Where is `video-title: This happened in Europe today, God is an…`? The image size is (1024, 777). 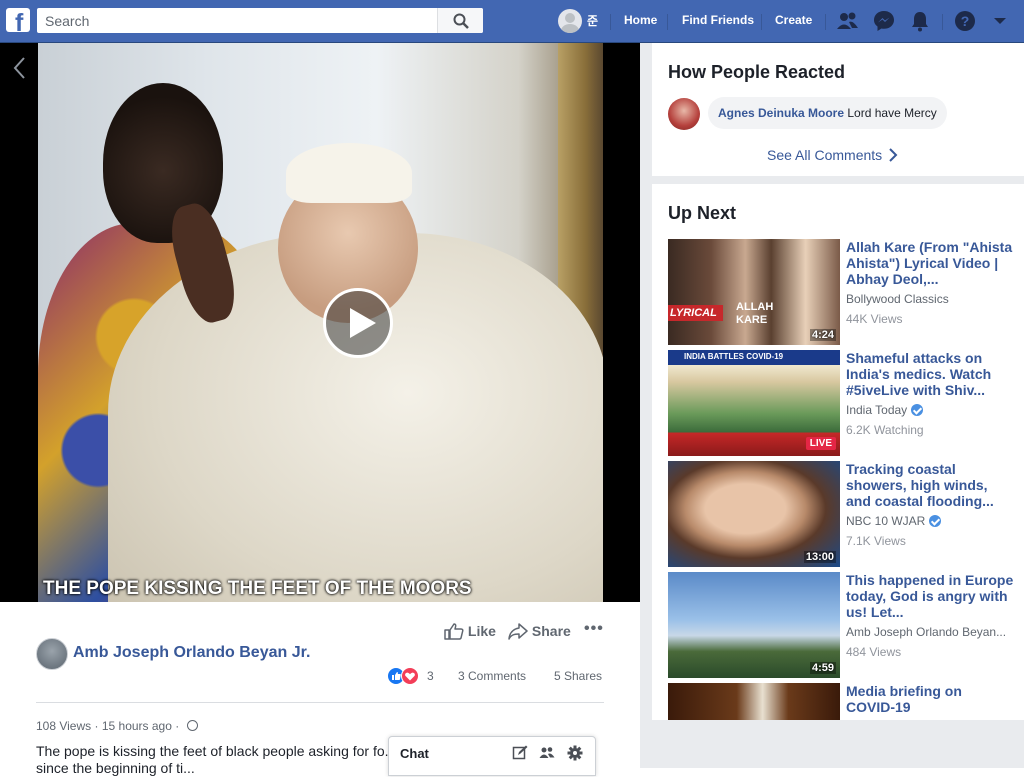 video-title: This happened in Europe today, God is an… is located at coordinates (930, 596).